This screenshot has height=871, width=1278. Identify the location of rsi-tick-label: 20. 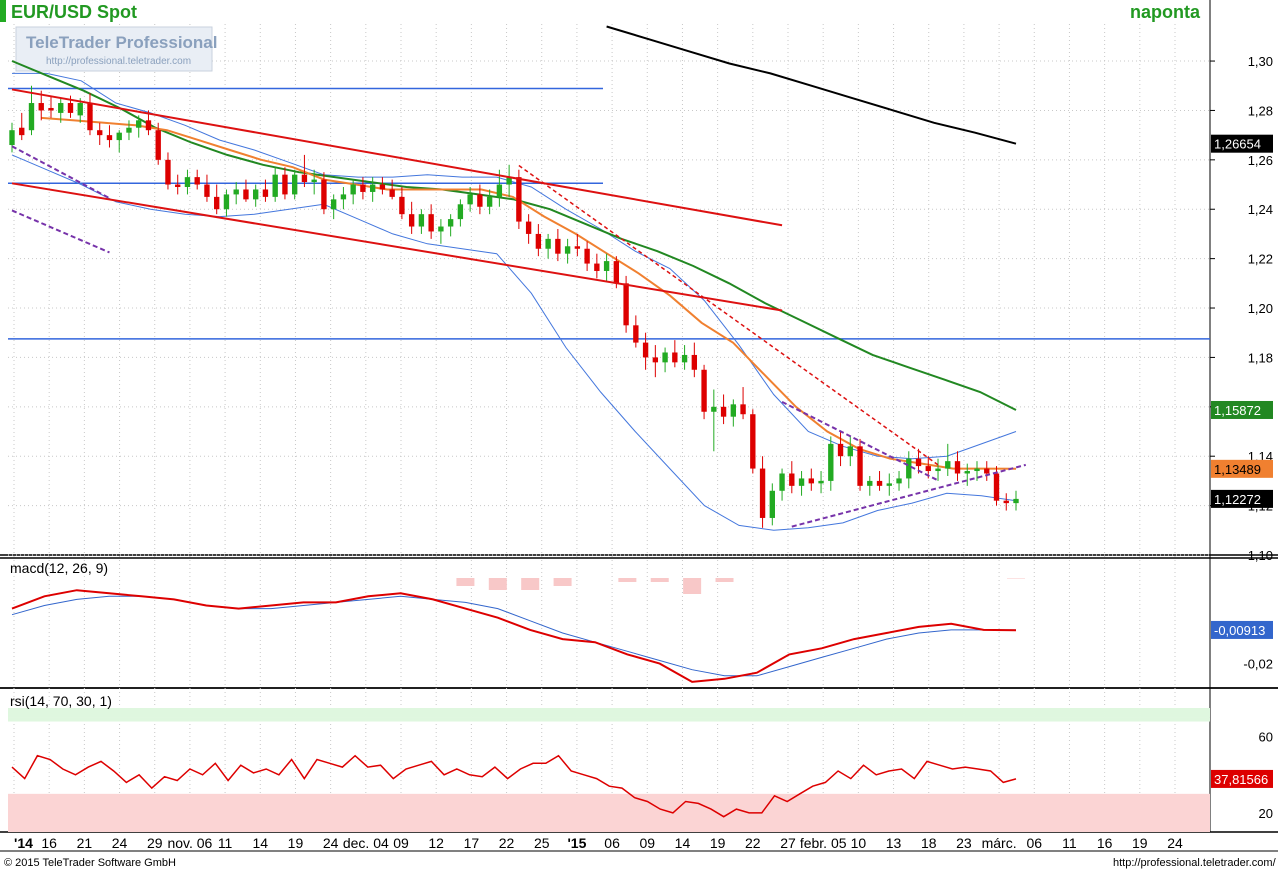
(1266, 813).